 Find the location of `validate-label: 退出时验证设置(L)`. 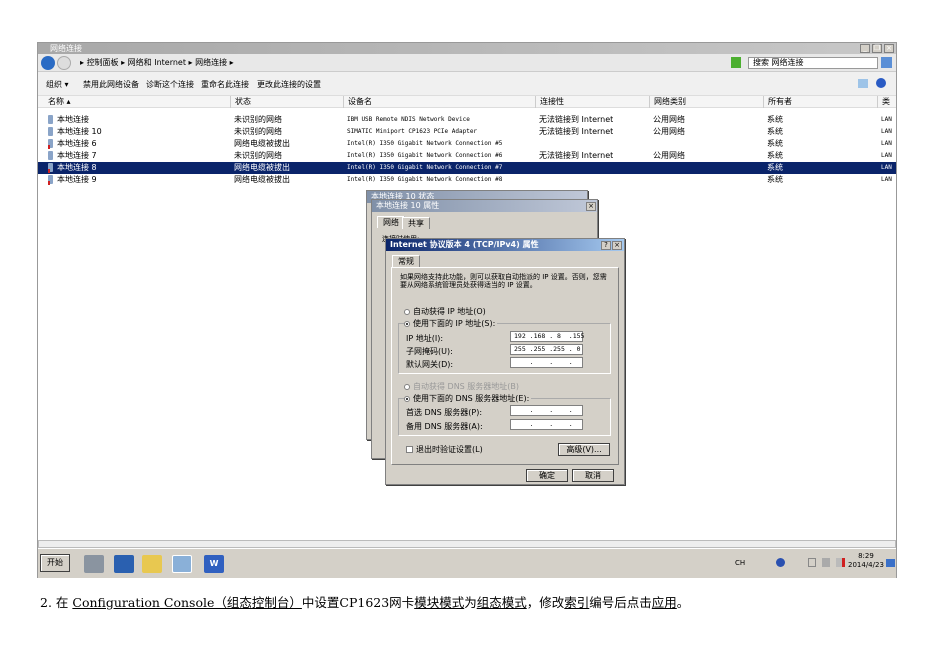

validate-label: 退出时验证设置(L) is located at coordinates (449, 449).